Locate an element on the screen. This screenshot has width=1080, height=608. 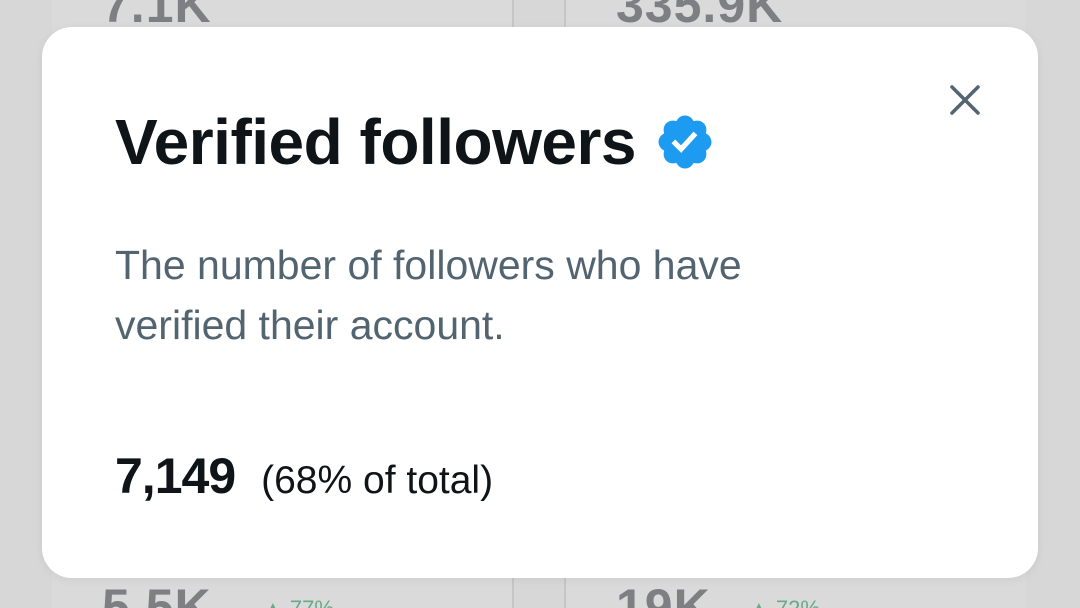
verified-followers-count: 7,149 is located at coordinates (175, 476).